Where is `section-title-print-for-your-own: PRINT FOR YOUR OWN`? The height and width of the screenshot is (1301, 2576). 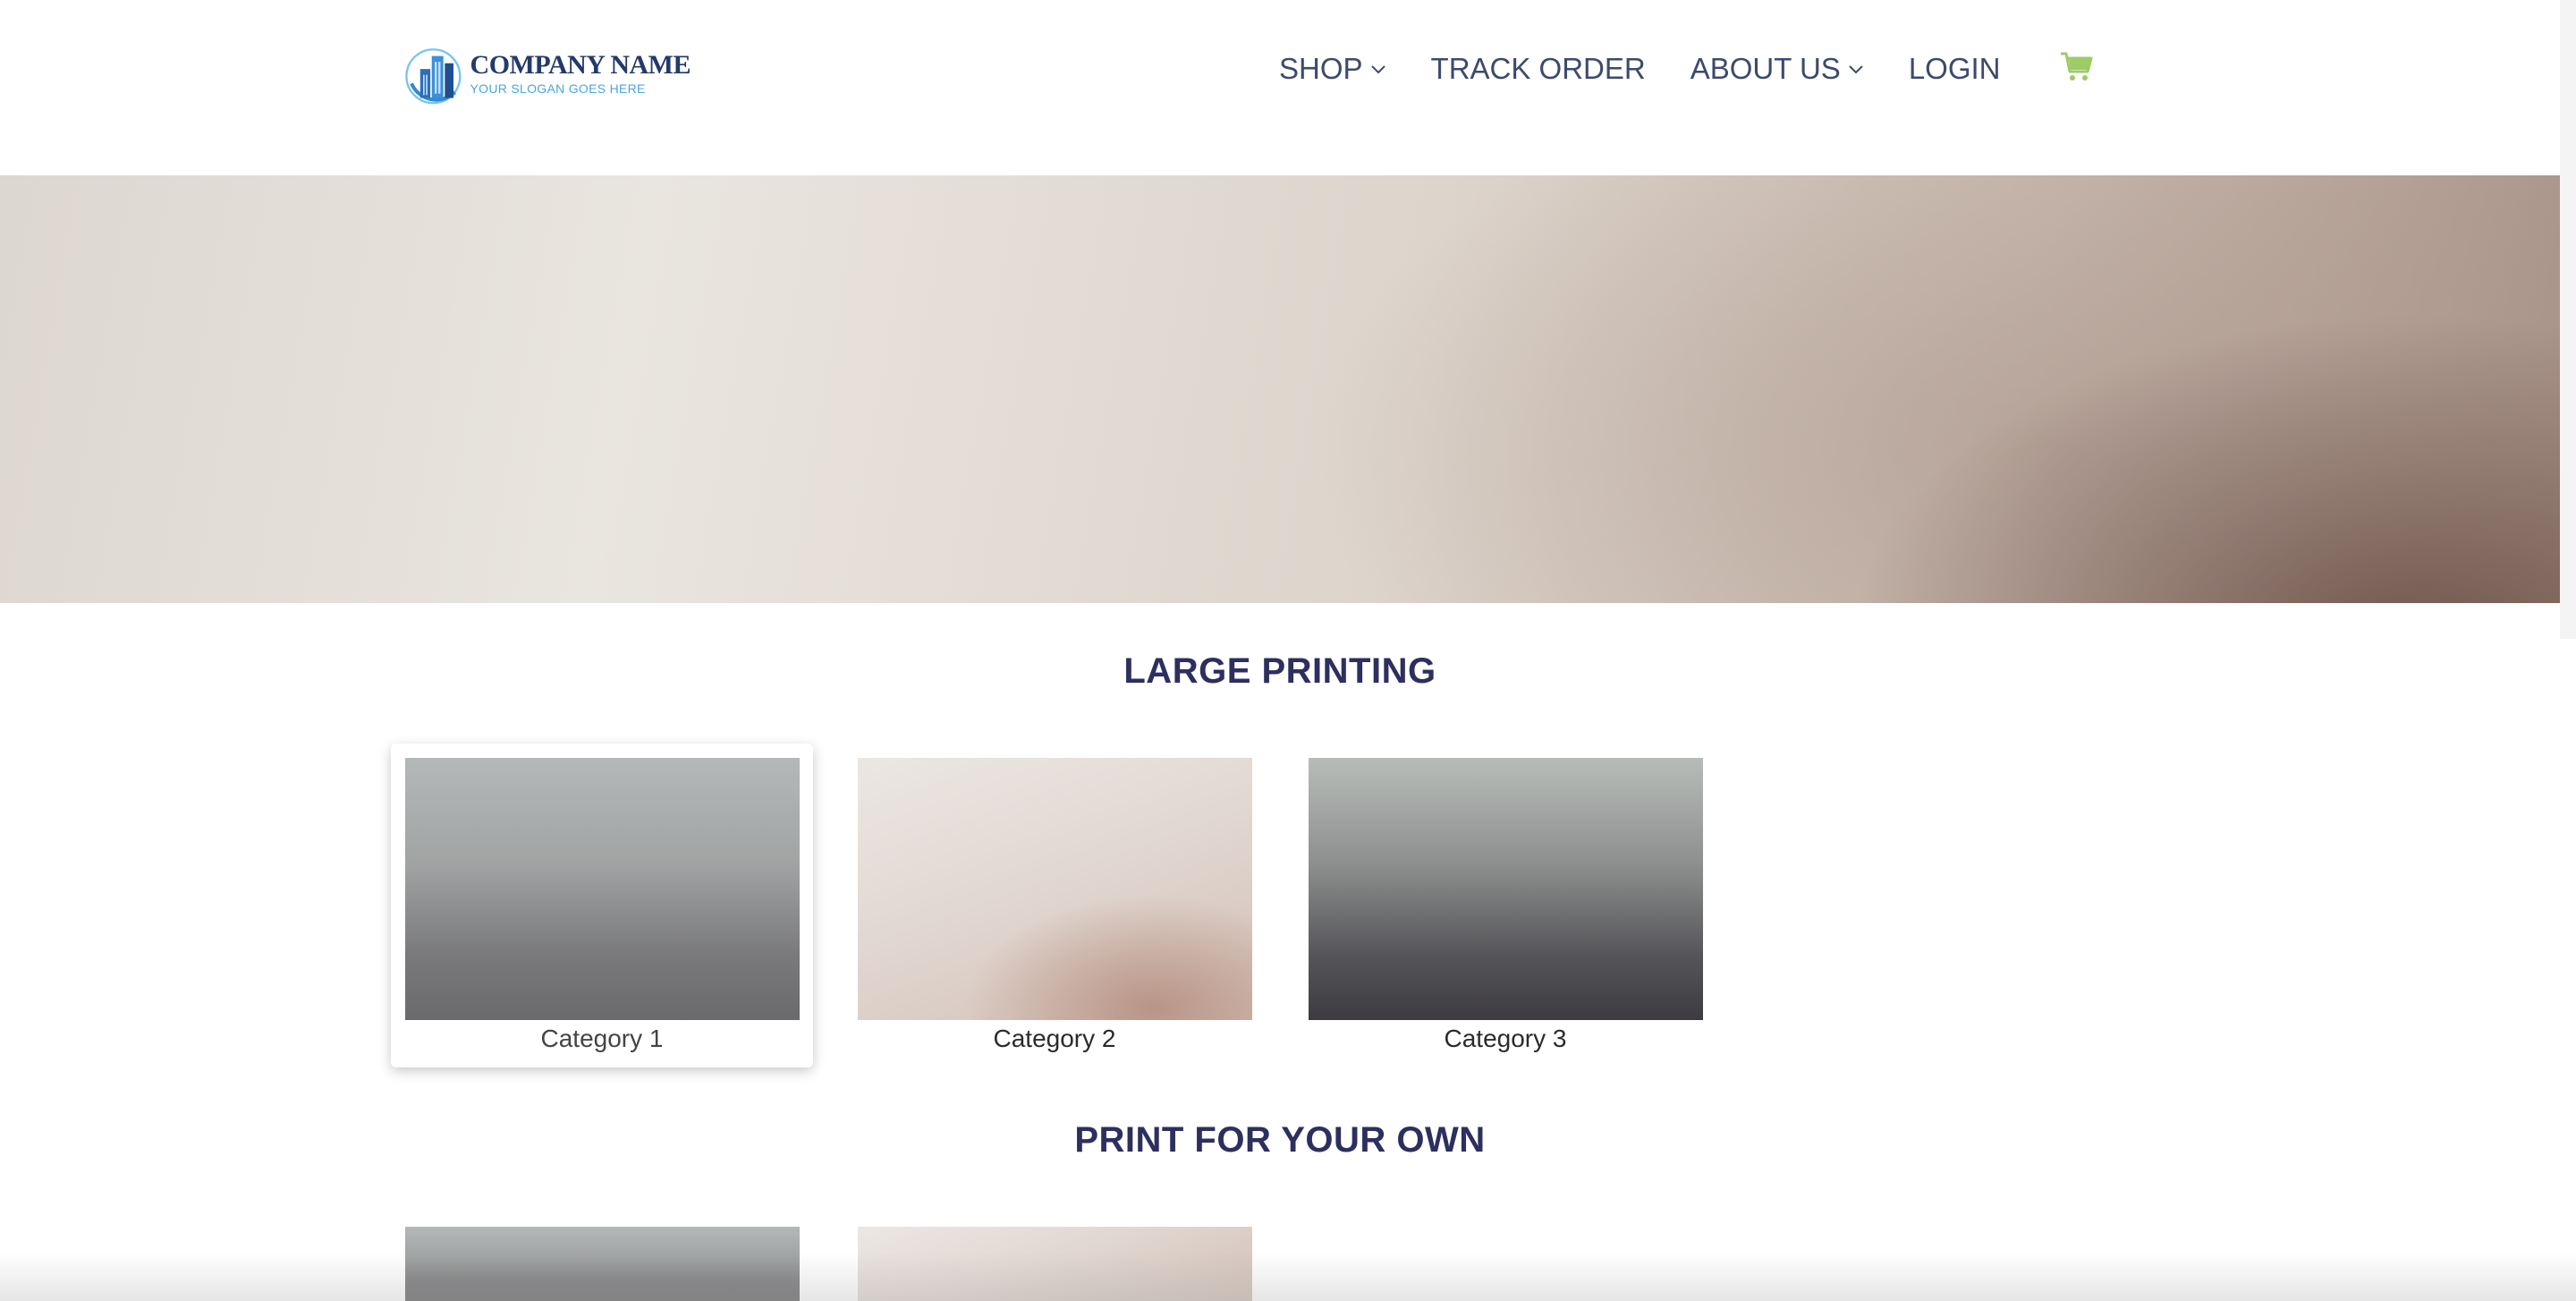 section-title-print-for-your-own: PRINT FOR YOUR OWN is located at coordinates (1280, 1140).